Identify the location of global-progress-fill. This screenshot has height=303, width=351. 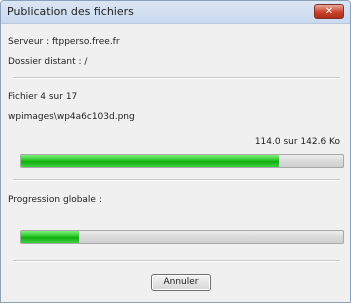
(50, 237).